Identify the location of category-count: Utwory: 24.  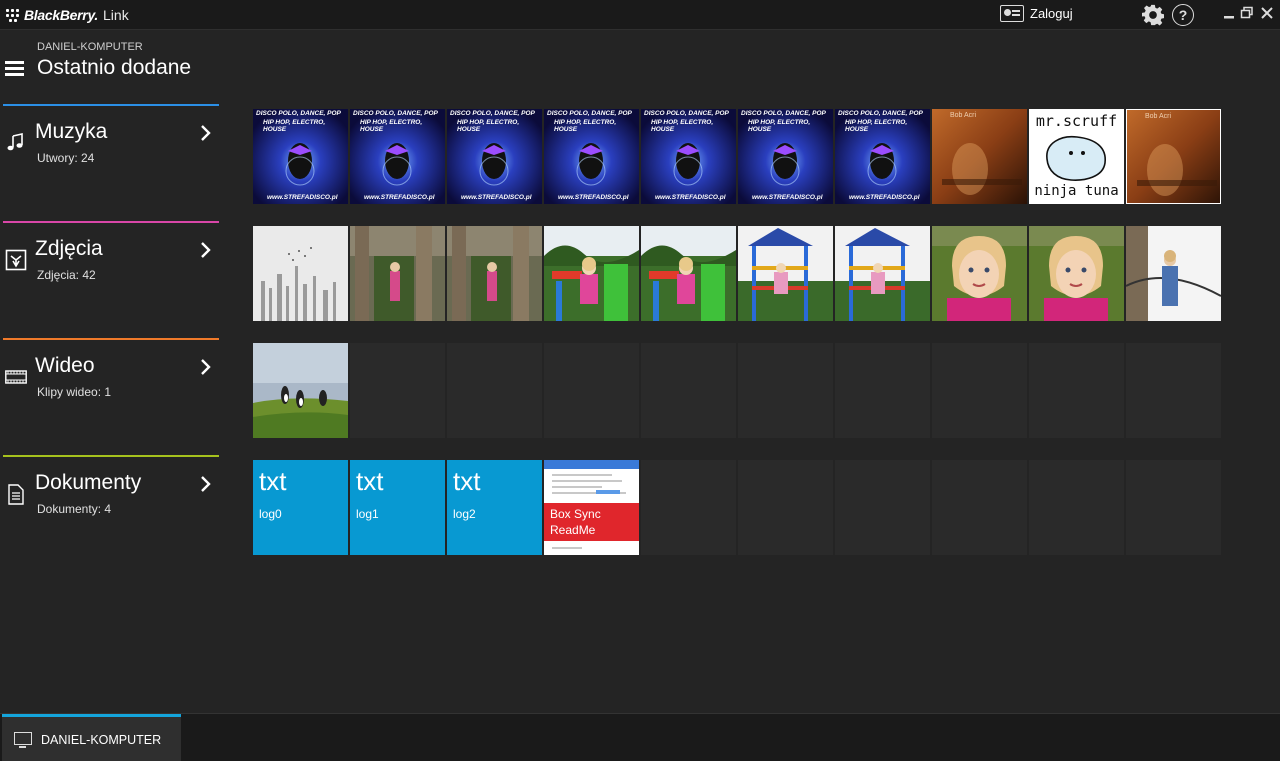
(66, 158).